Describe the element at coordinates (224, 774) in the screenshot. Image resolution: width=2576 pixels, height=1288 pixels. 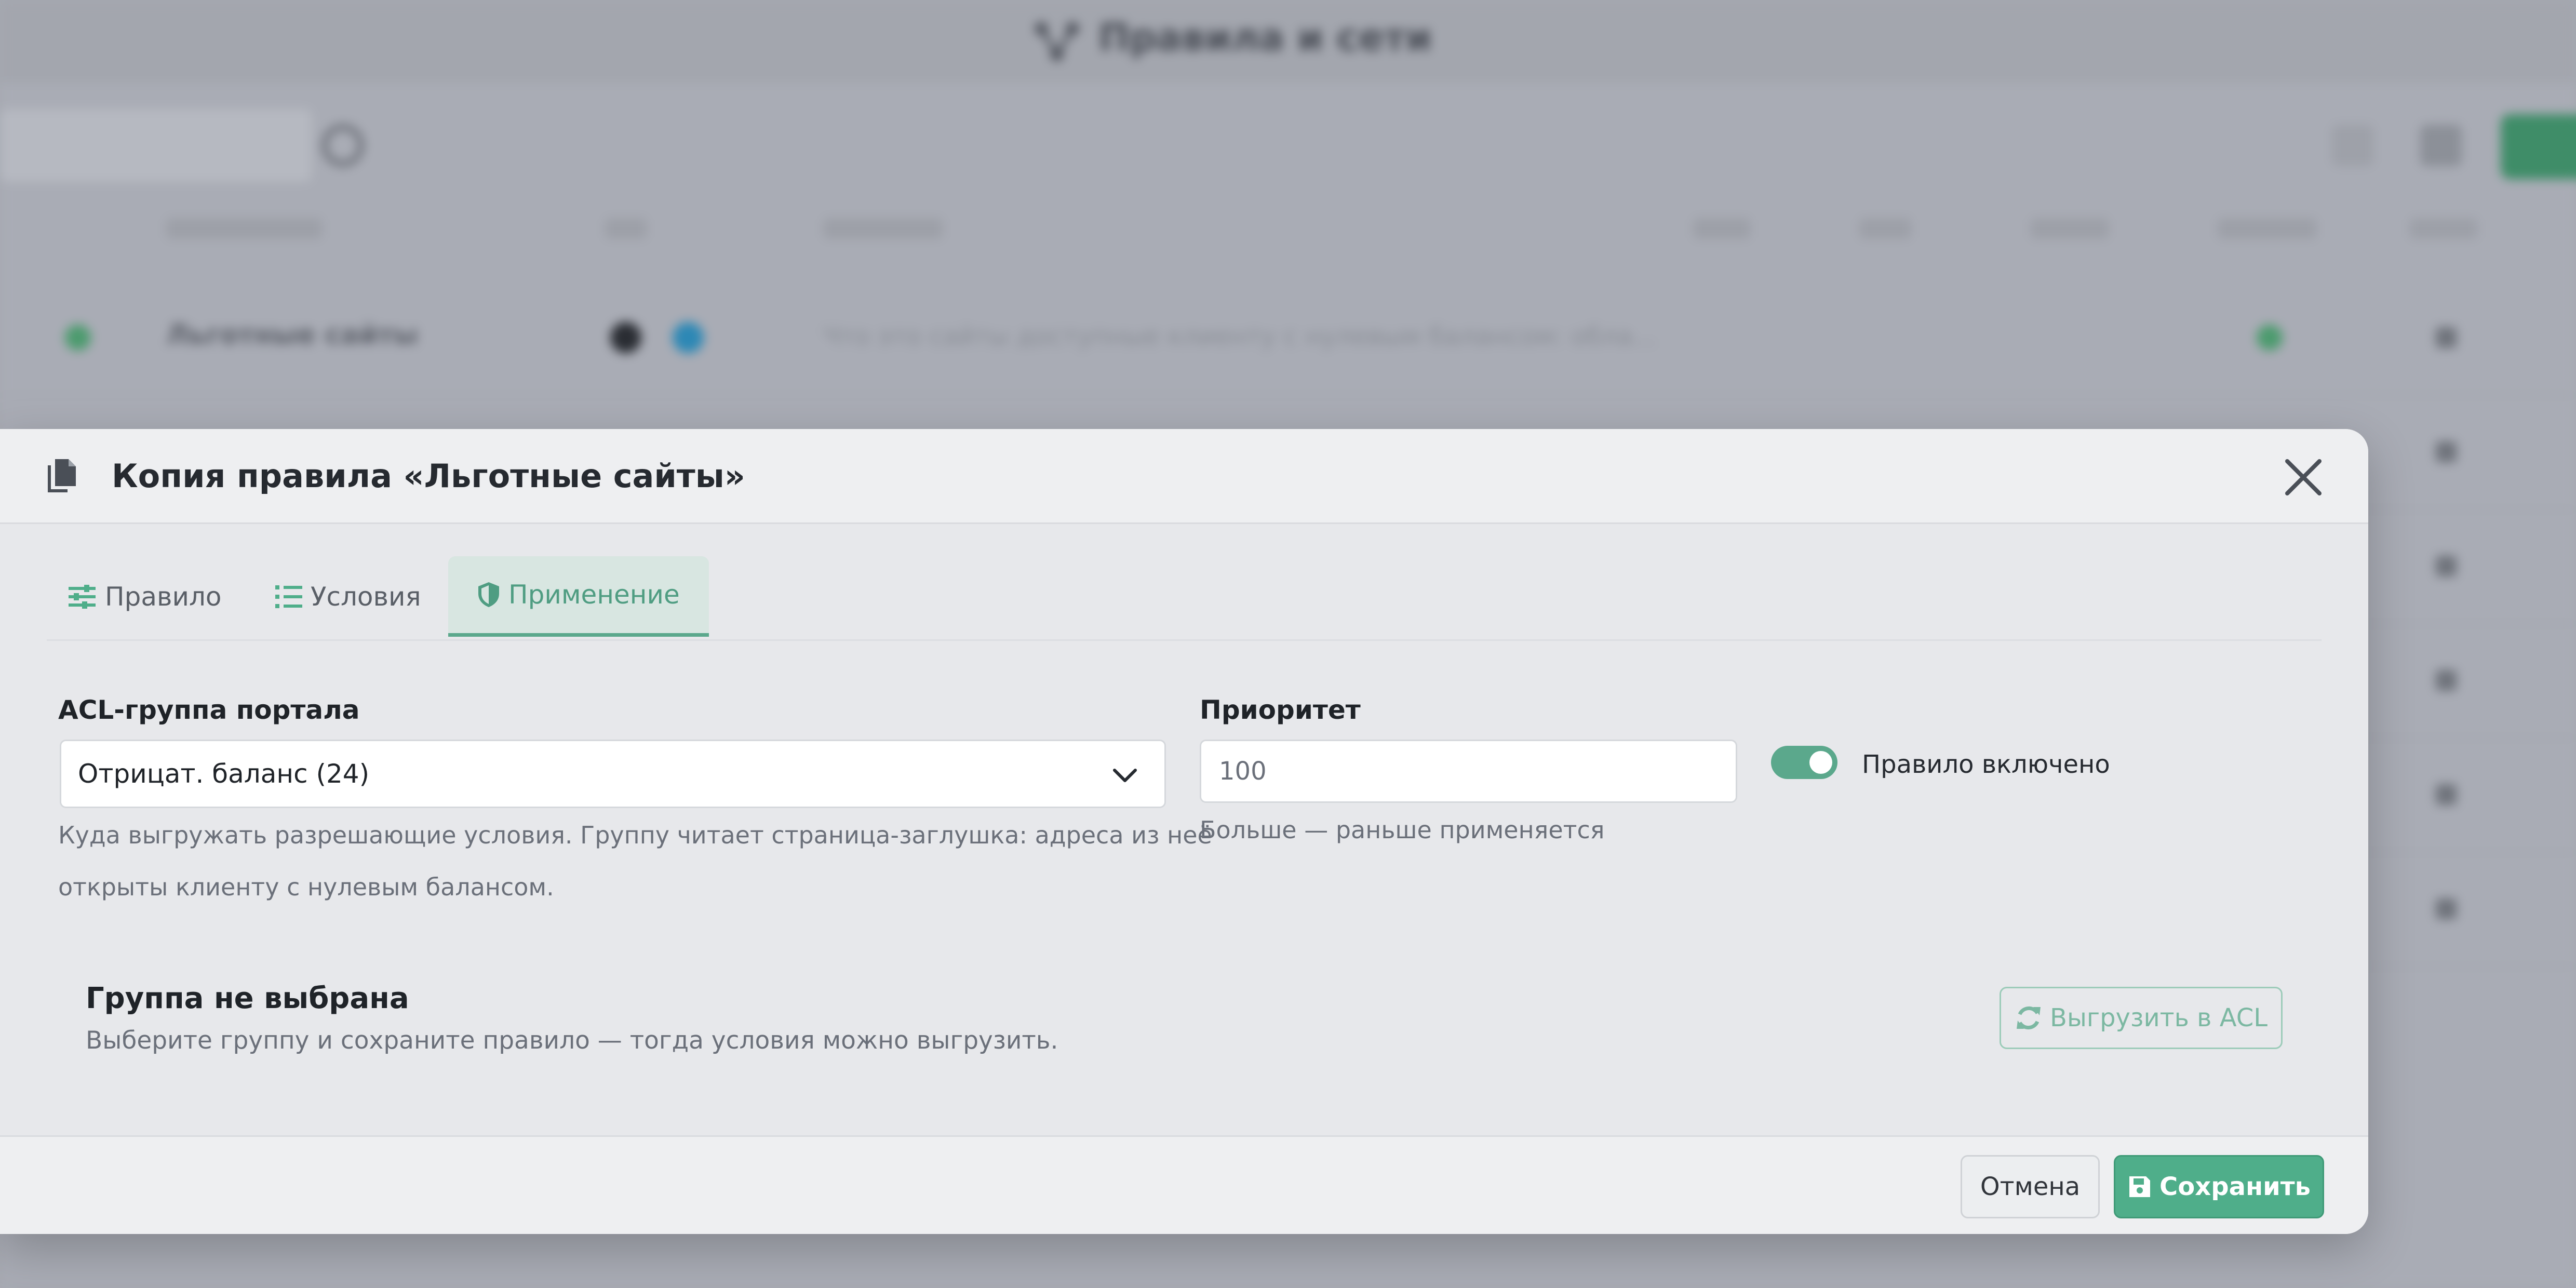
I see `acl-group-selected: Отрицат. баланс (24)` at that location.